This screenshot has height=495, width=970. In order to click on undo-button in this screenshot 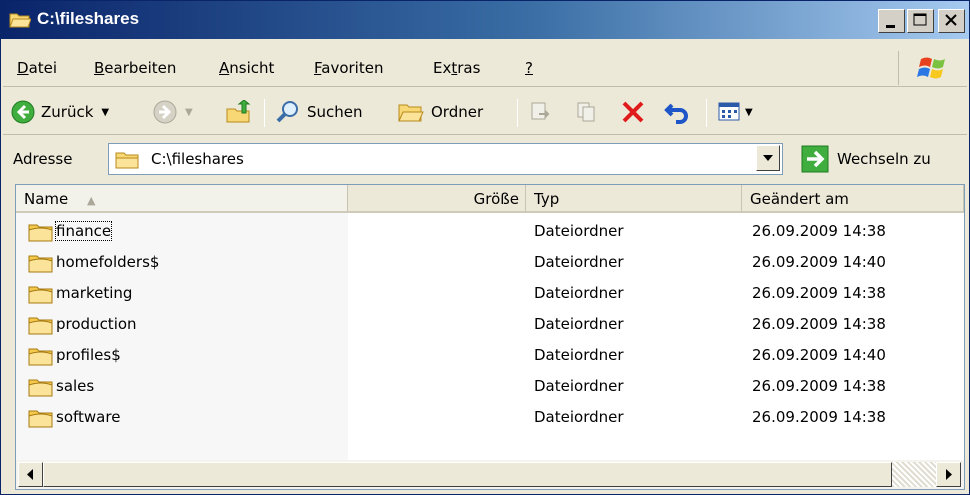, I will do `click(677, 112)`.